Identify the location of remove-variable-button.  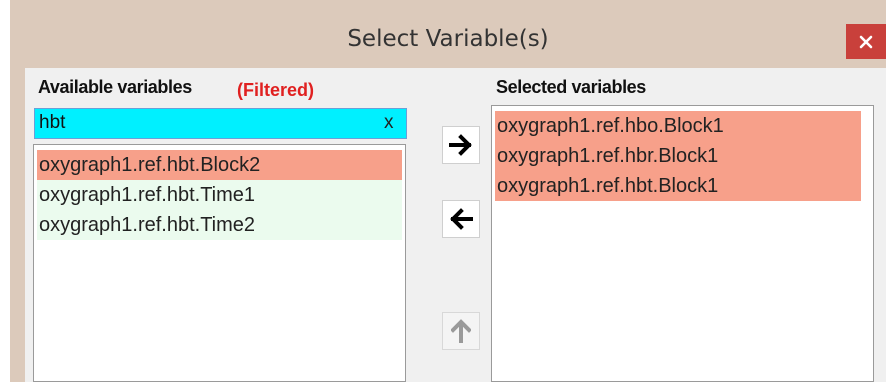
(461, 219).